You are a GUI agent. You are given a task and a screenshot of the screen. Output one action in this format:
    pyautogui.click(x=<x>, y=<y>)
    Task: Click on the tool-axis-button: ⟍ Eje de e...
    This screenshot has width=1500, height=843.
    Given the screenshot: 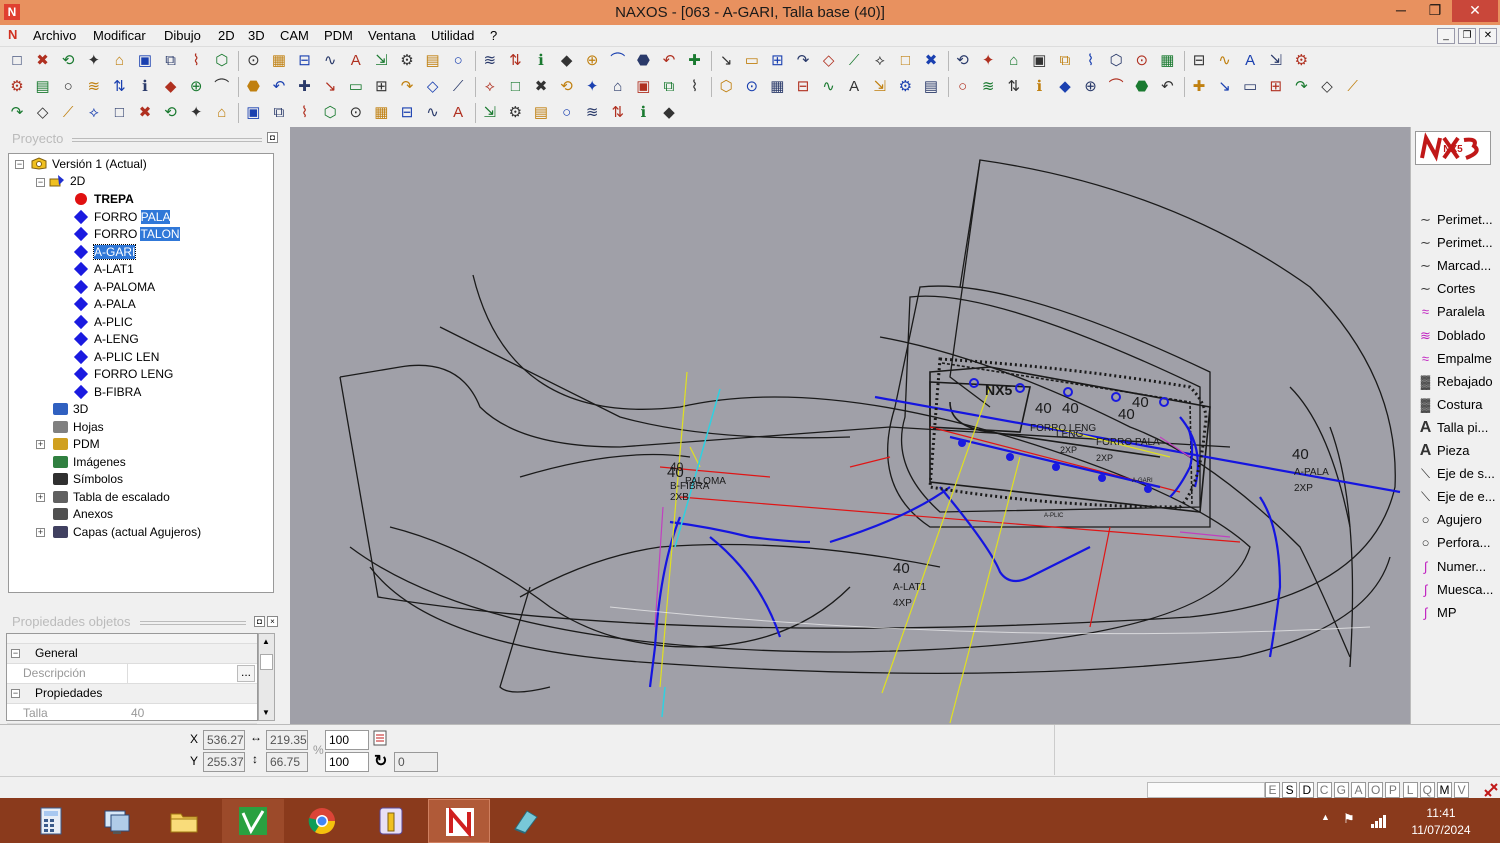 What is the action you would take?
    pyautogui.click(x=1456, y=496)
    